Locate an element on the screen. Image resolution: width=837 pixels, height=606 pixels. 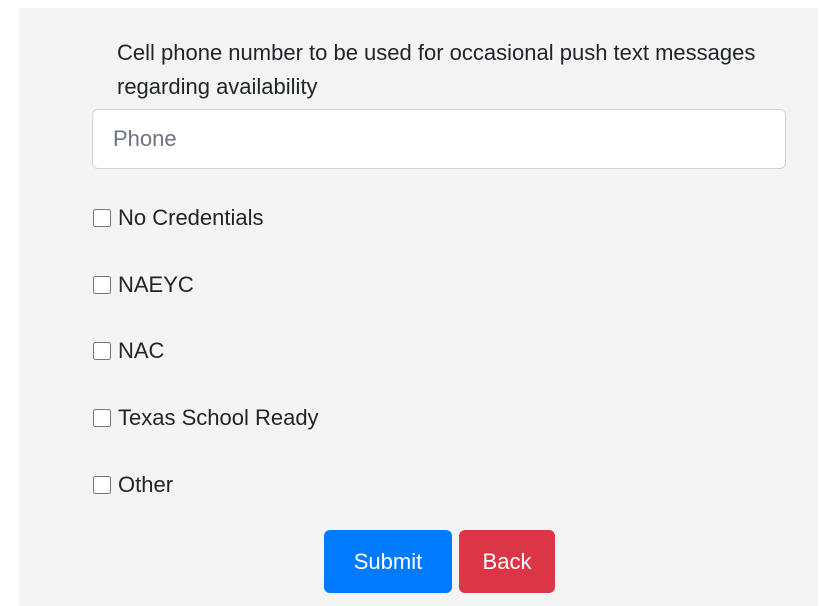
checkbox-row-texas-school-ready: Texas School Ready is located at coordinates (205, 418).